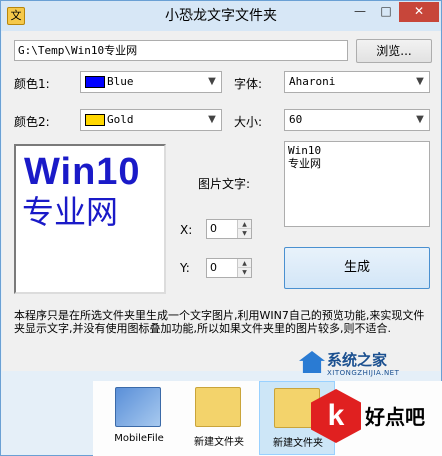 The image size is (442, 456). I want to click on file-item-mobilefile: MobileFile, so click(139, 418).